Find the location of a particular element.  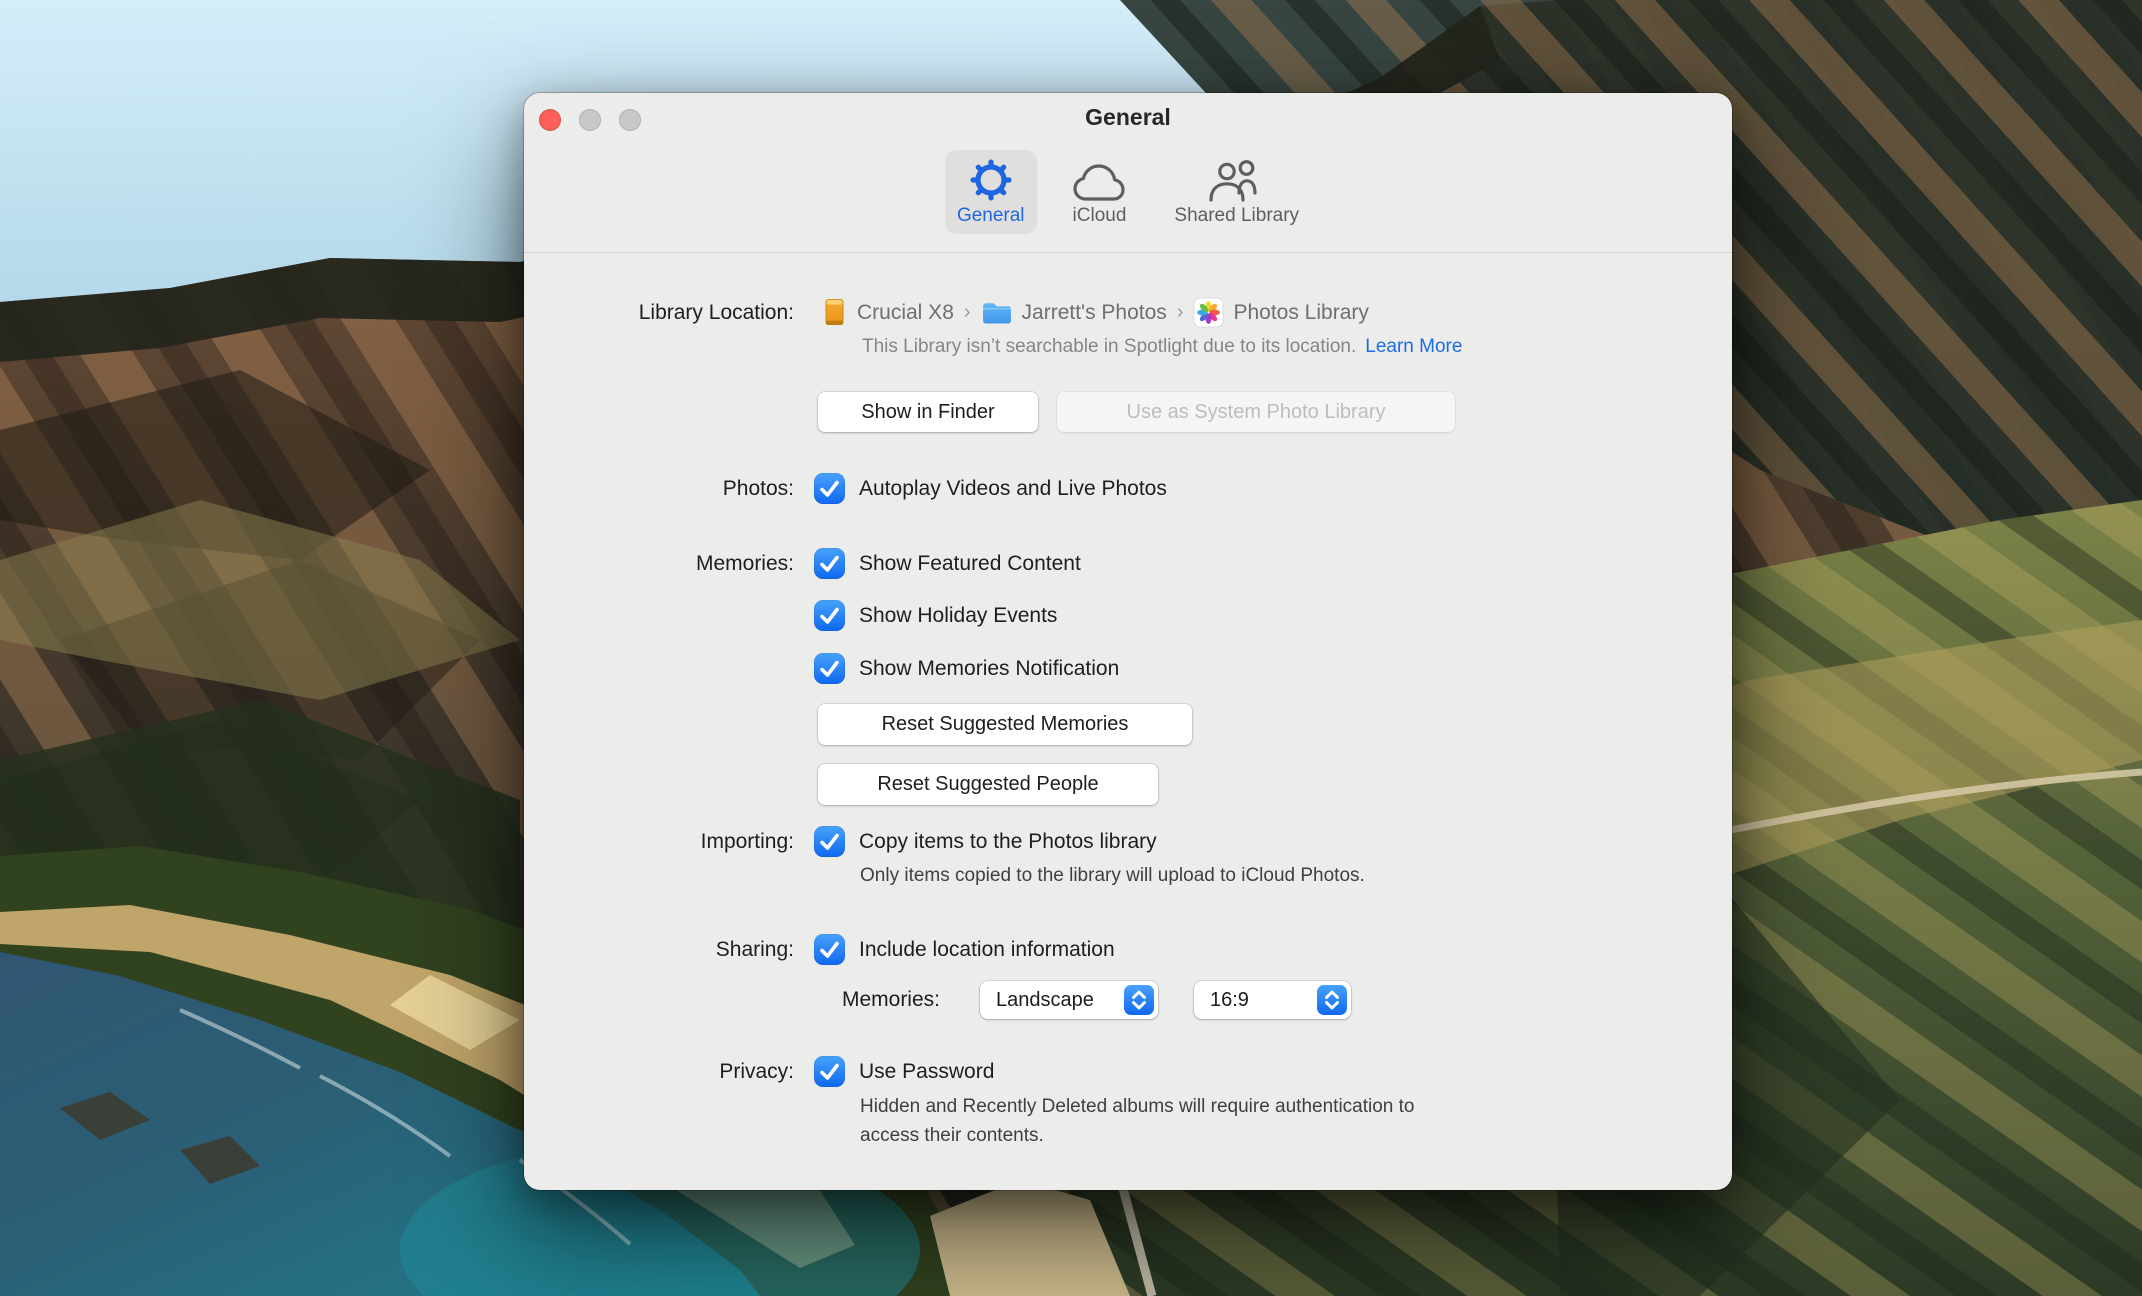

tab-icloud-label: iCloud is located at coordinates (1099, 215).